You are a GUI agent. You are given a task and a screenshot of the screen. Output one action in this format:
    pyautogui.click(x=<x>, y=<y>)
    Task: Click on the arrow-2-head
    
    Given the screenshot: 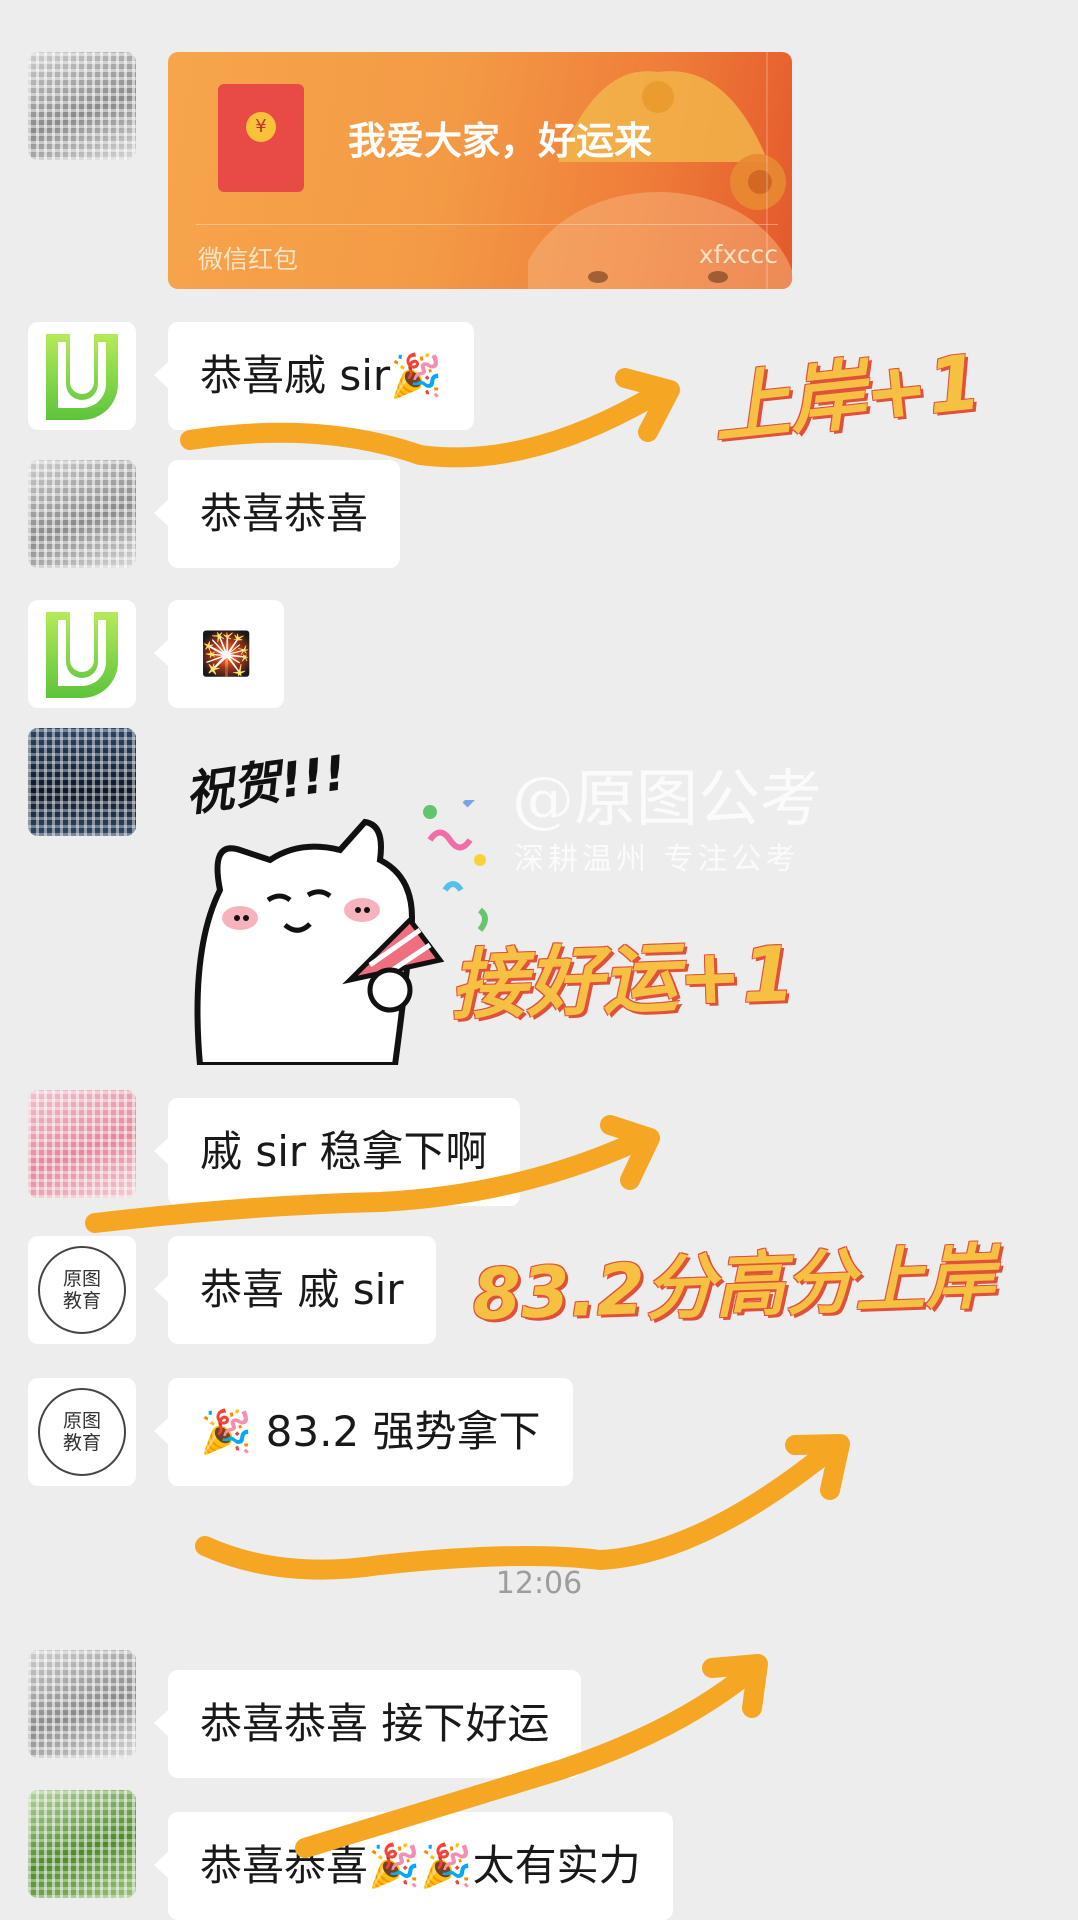 What is the action you would take?
    pyautogui.click(x=630, y=1152)
    